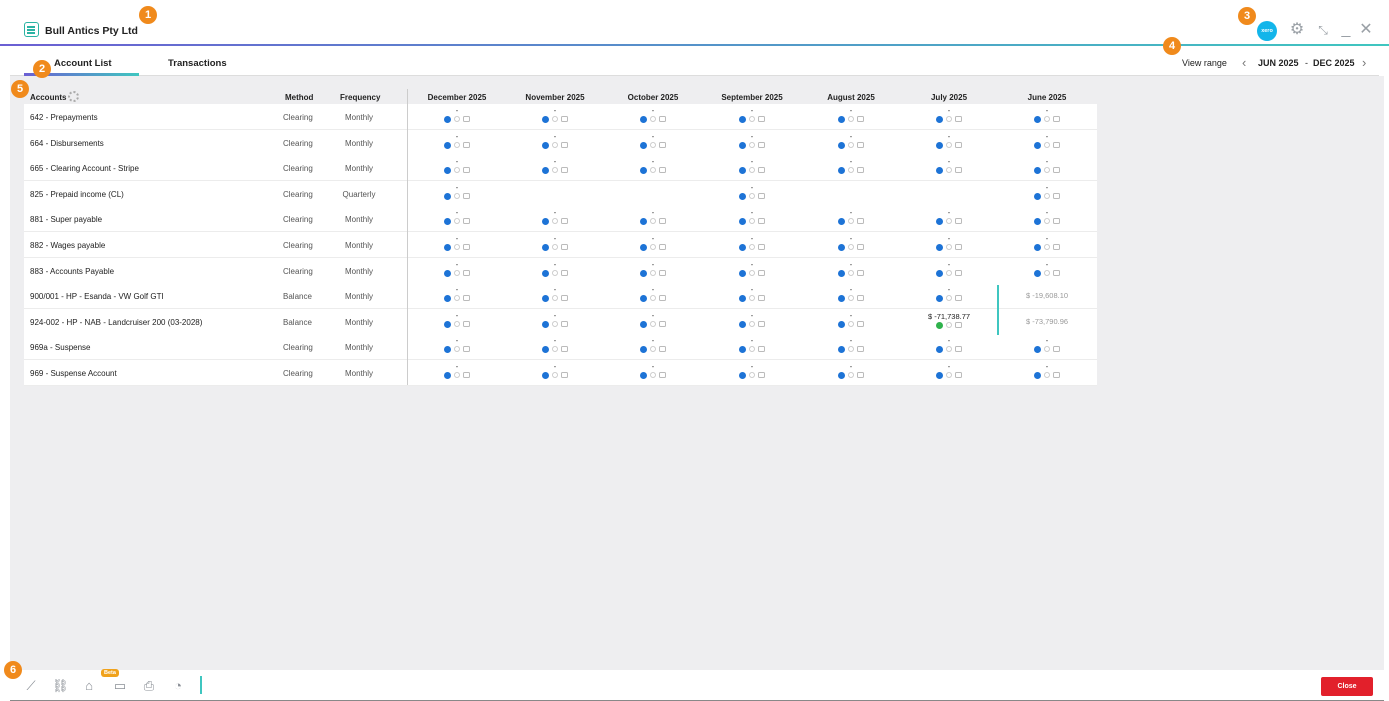 Image resolution: width=1389 pixels, height=701 pixels. Describe the element at coordinates (149, 686) in the screenshot. I see `print-icon: ⎙` at that location.